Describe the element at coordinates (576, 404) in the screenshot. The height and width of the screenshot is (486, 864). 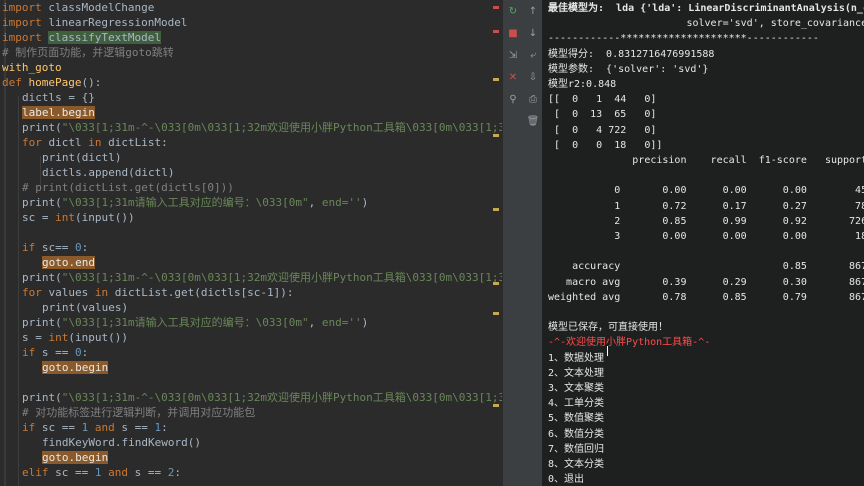
I see `console-line: 4、工单分类` at that location.